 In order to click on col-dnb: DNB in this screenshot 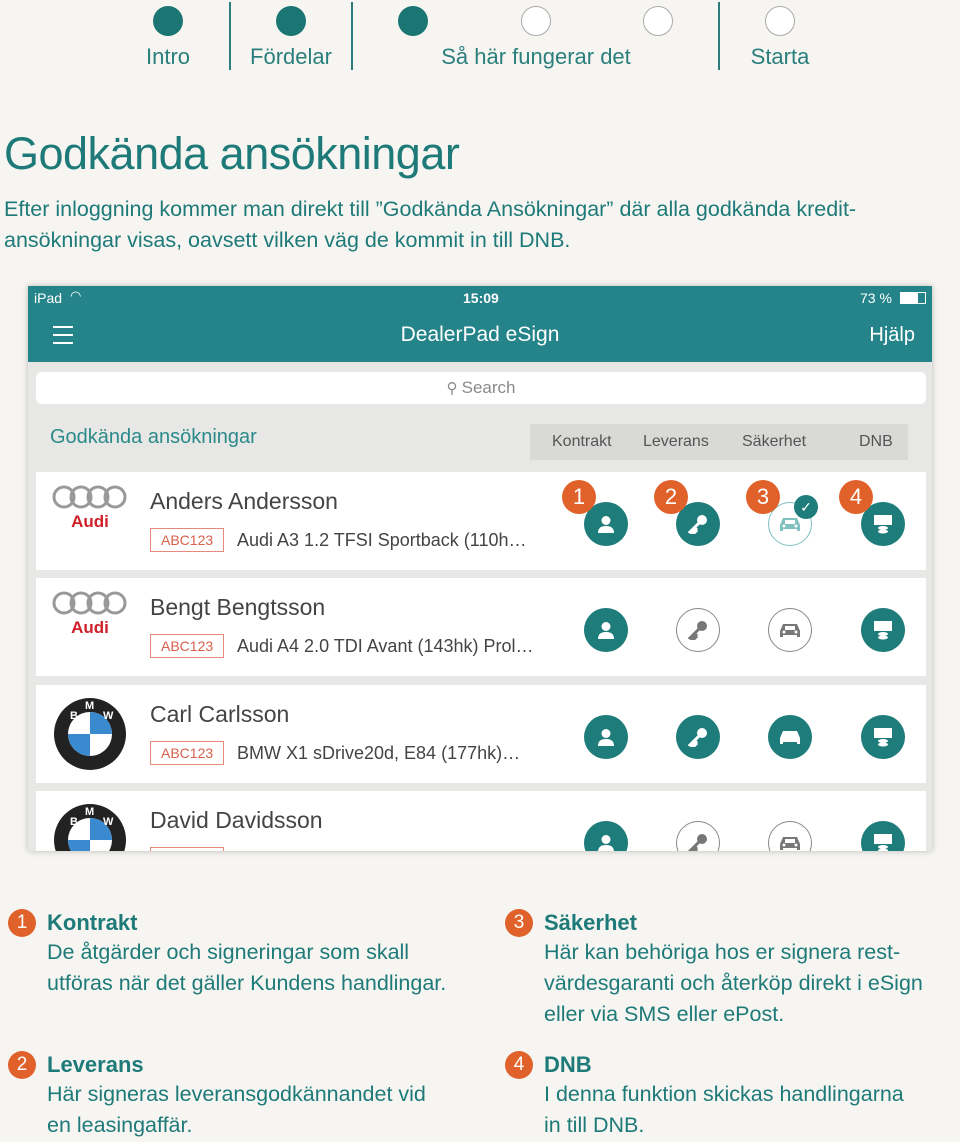, I will do `click(876, 441)`.